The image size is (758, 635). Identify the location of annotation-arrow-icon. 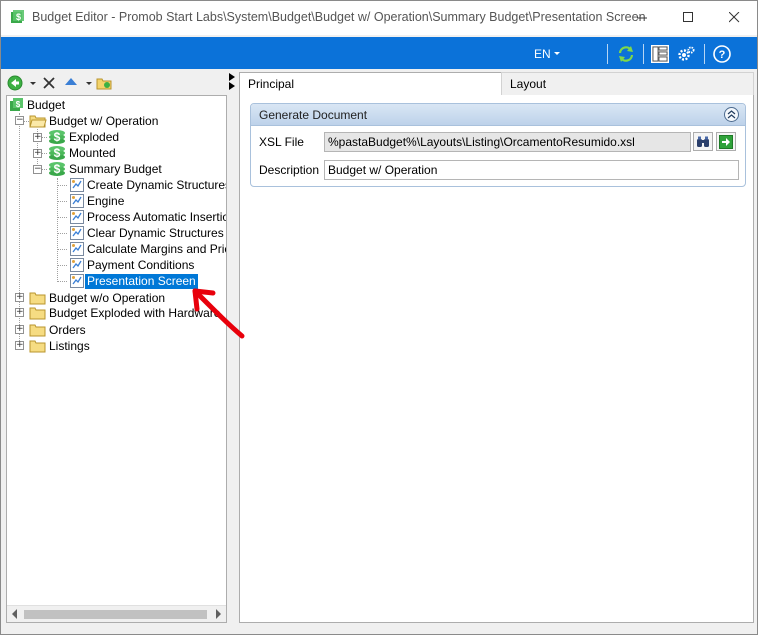
(218, 313).